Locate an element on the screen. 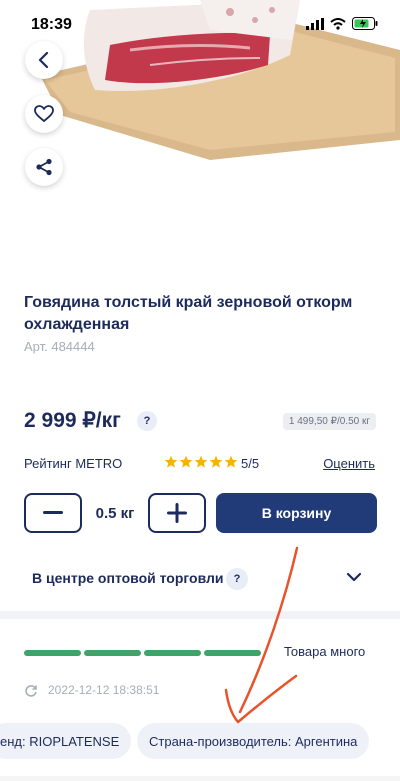 The height and width of the screenshot is (781, 400). minus-icon is located at coordinates (53, 512).